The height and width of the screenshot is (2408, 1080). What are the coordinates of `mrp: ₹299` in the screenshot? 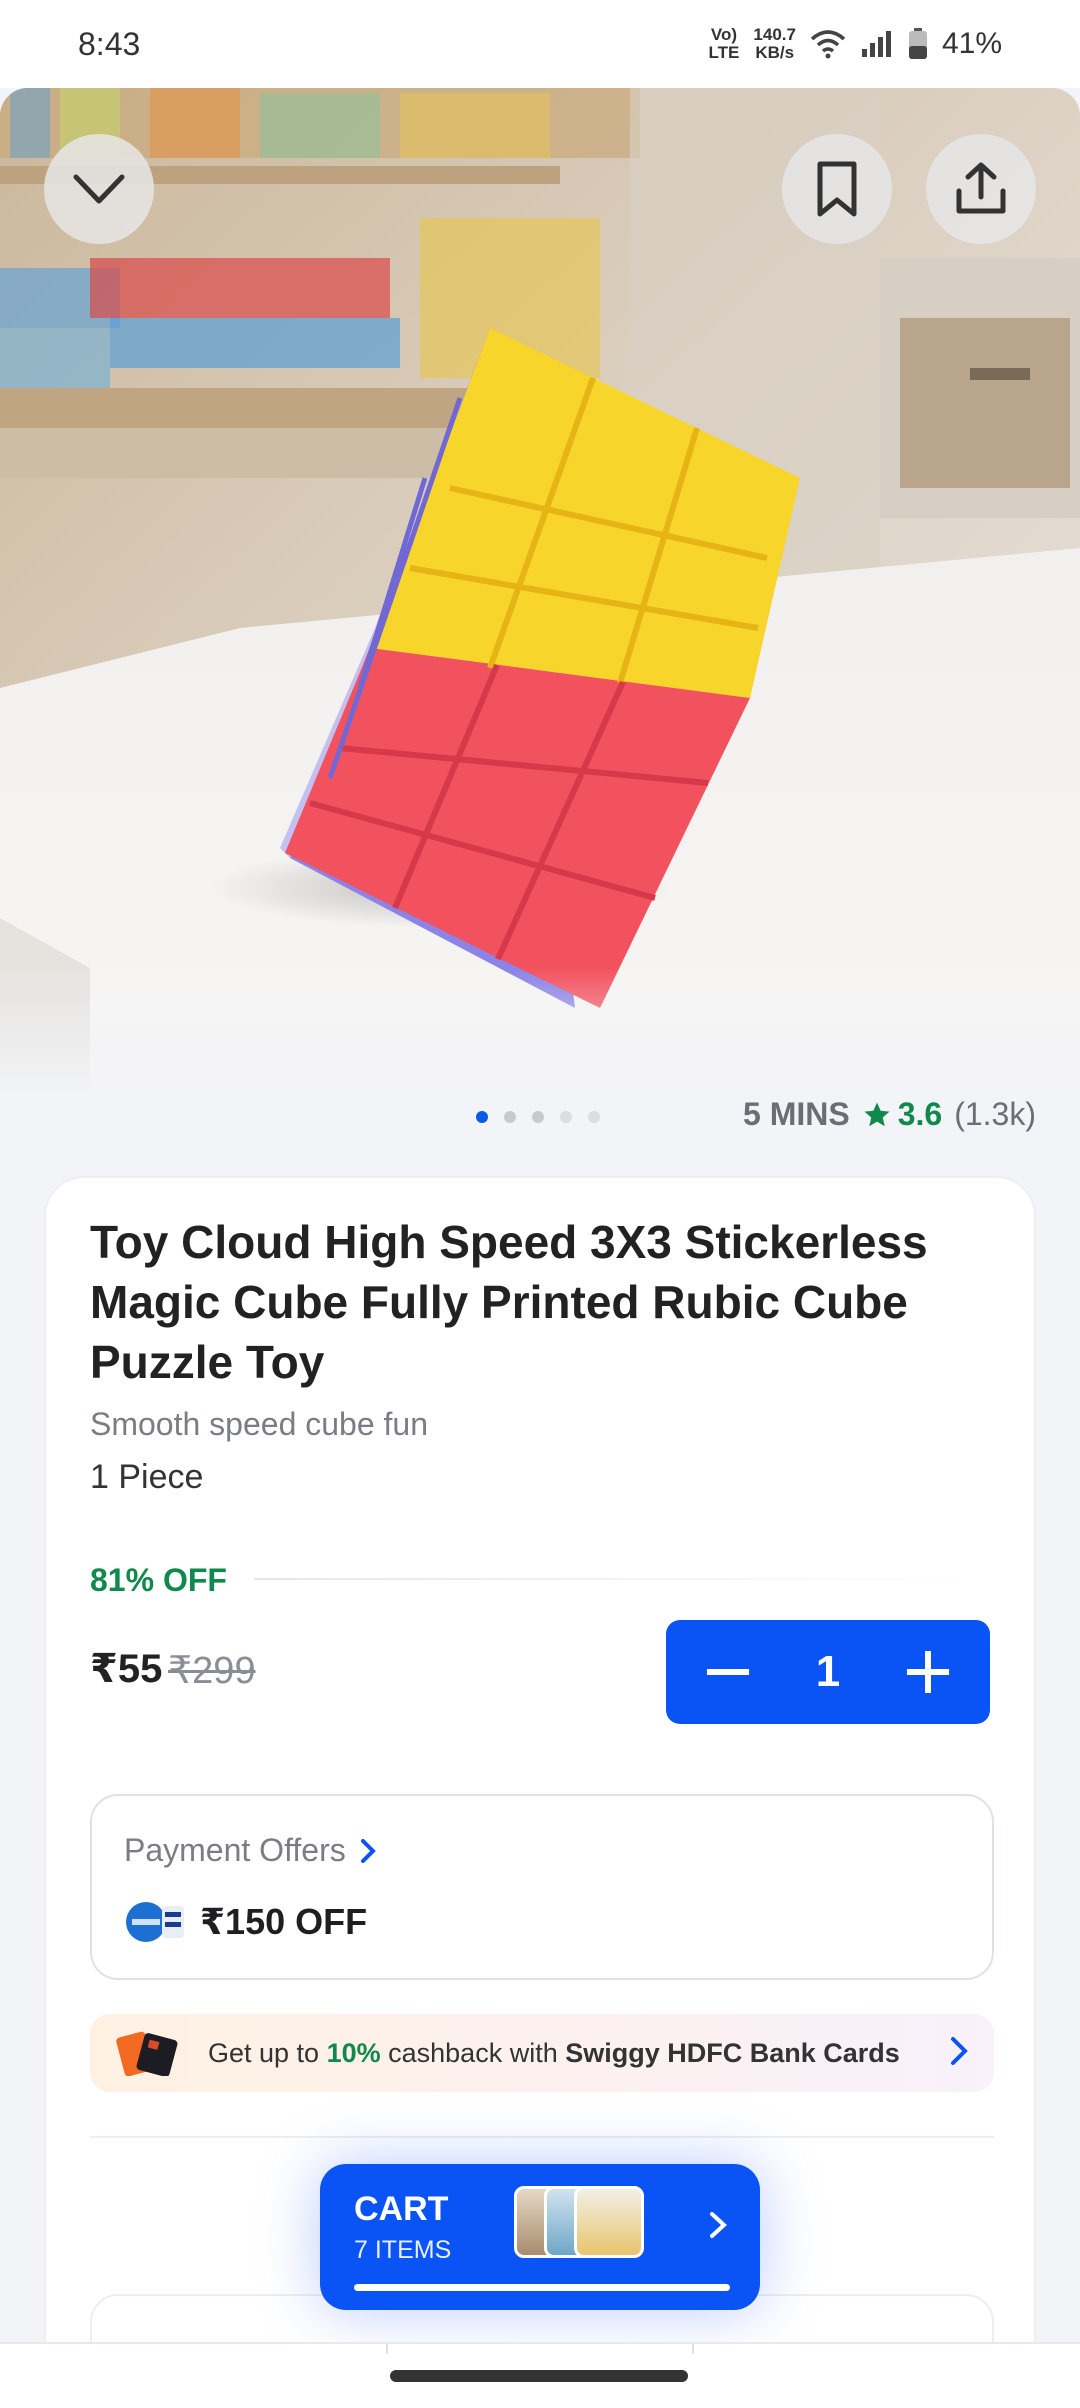 It's located at (212, 1671).